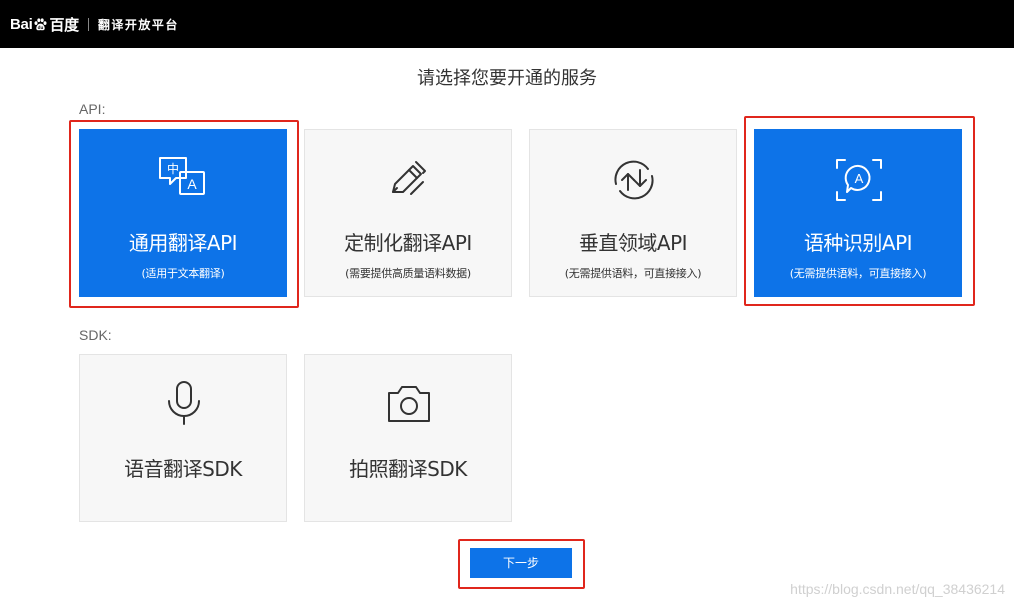 The image size is (1014, 609). Describe the element at coordinates (858, 243) in the screenshot. I see `card-title: 语种识别API` at that location.